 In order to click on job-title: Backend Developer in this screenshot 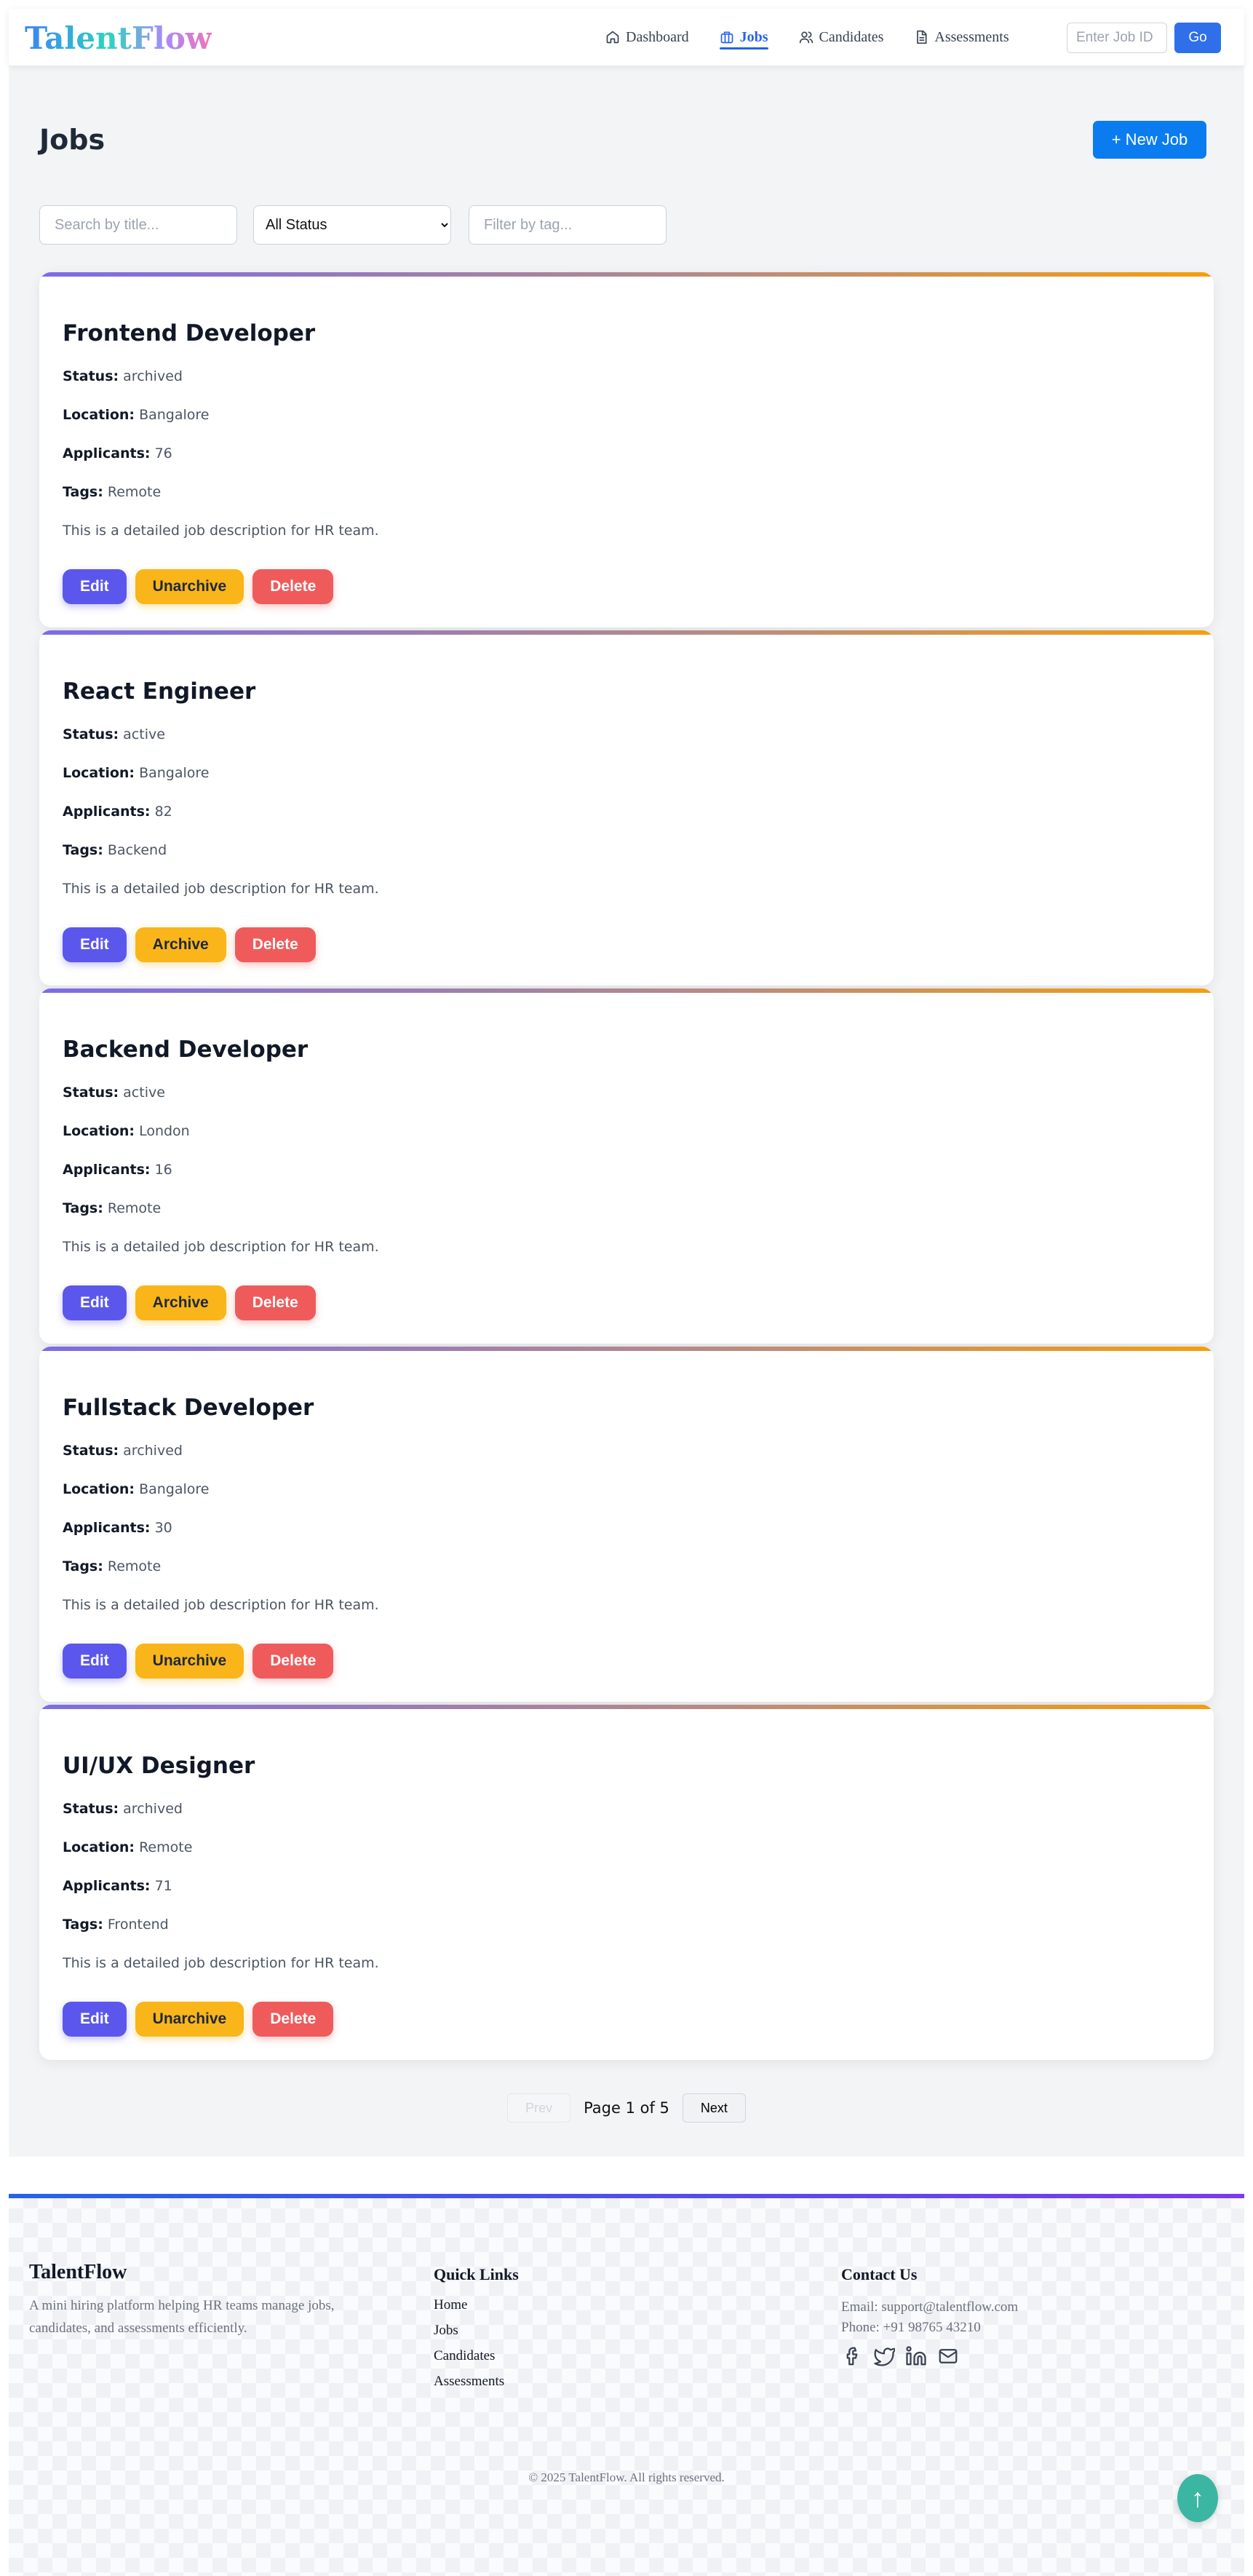, I will do `click(186, 1050)`.